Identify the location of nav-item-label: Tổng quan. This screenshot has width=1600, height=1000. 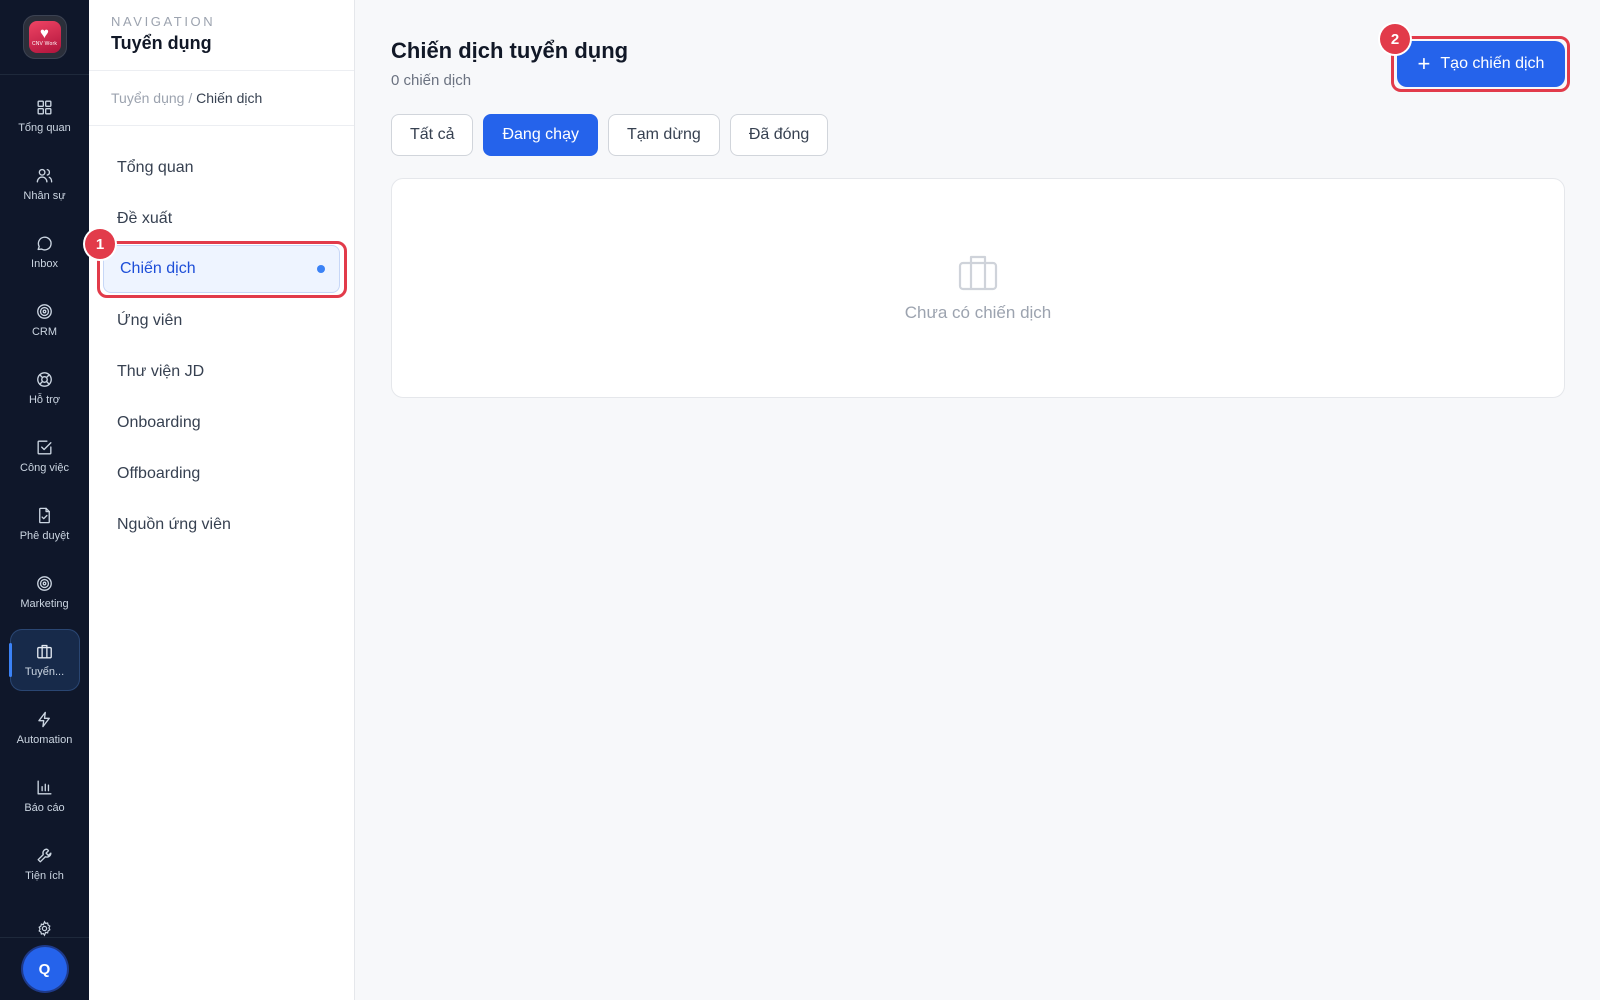
(155, 167).